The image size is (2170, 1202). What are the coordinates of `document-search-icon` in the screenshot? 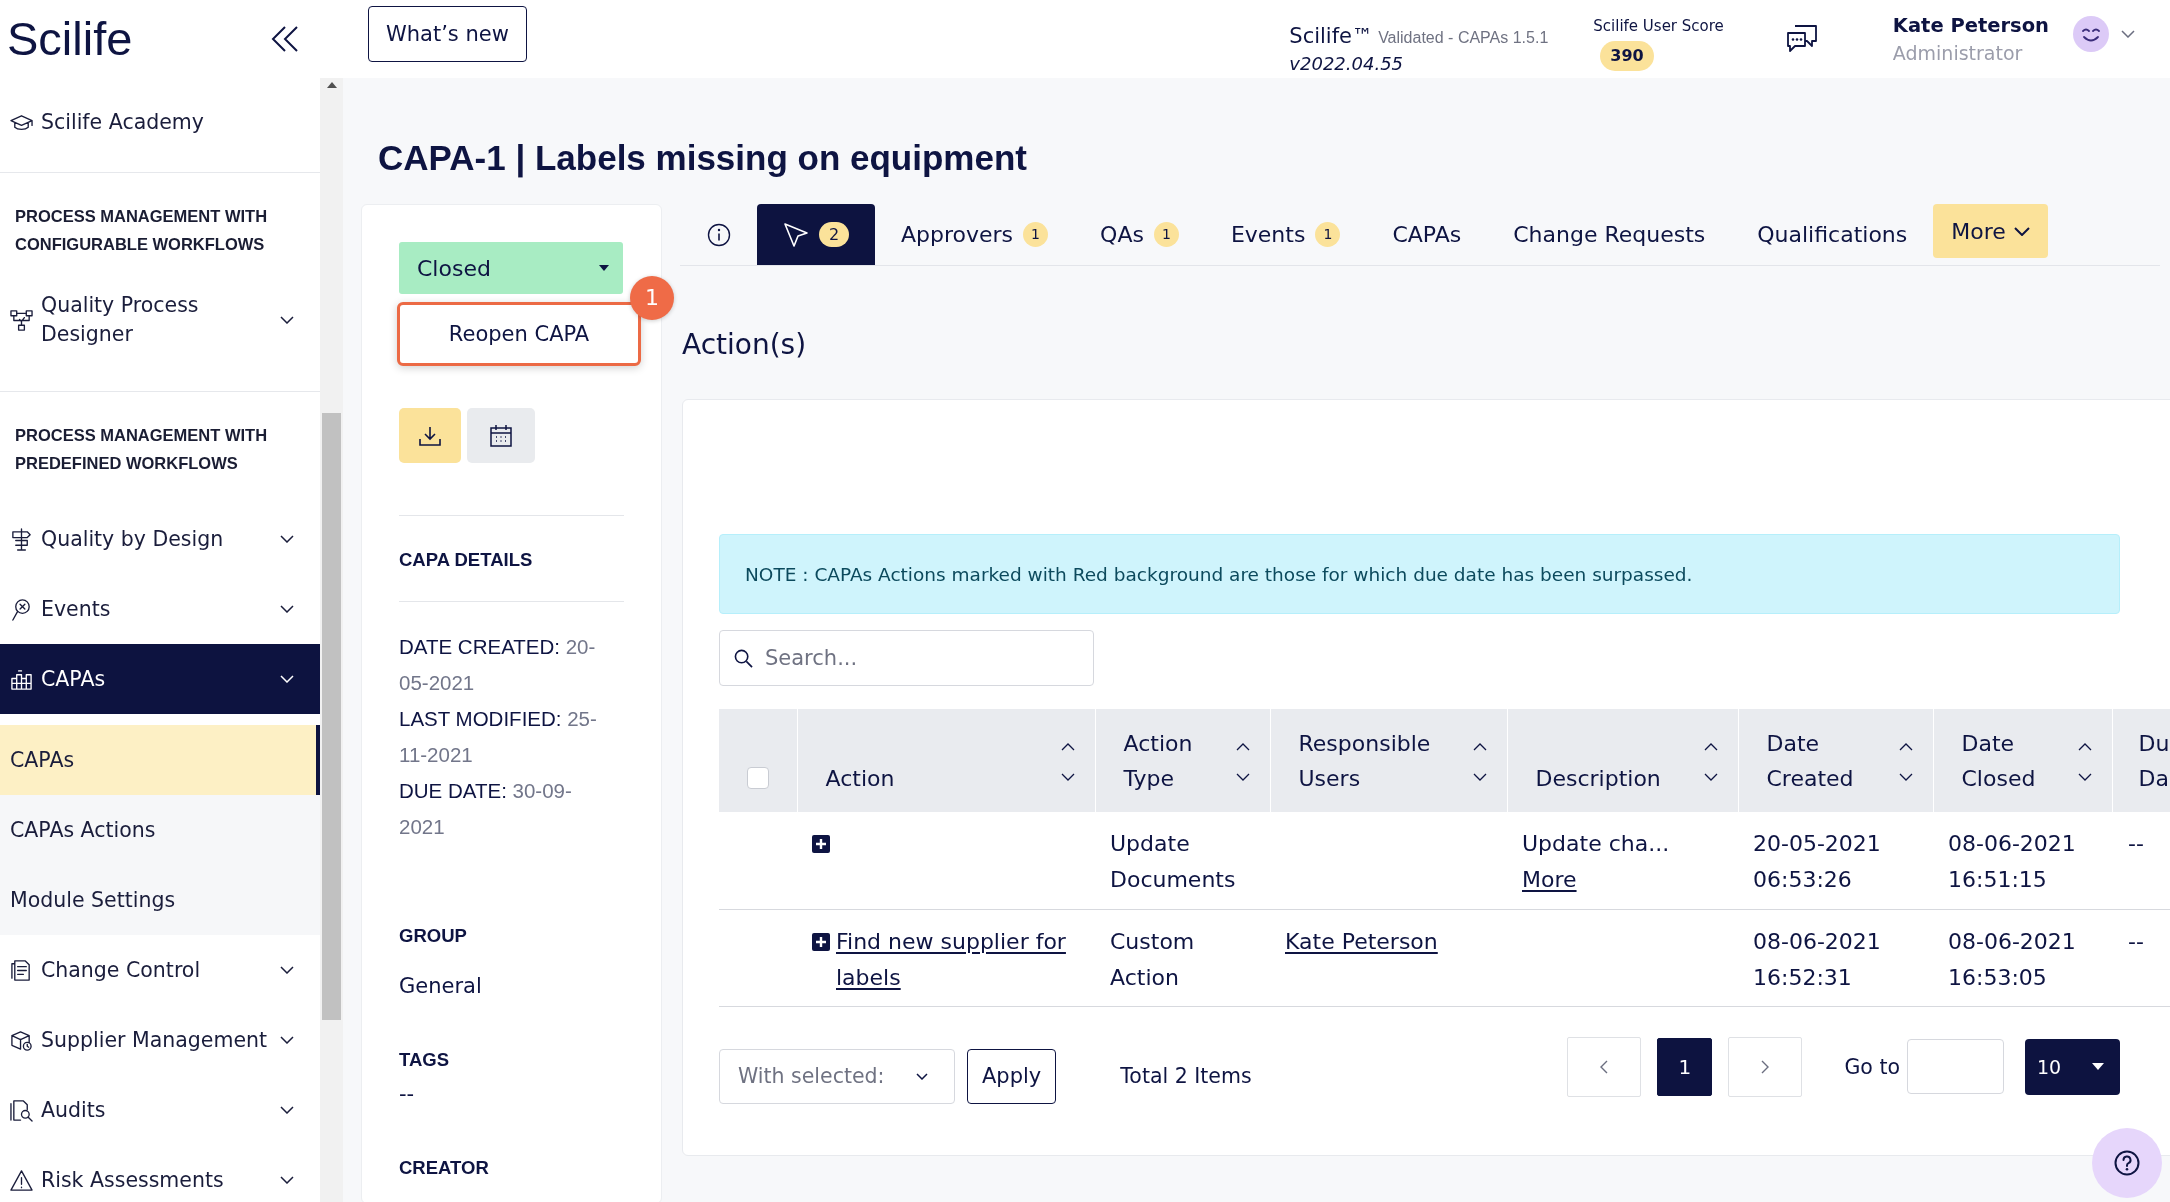 It's located at (21, 1110).